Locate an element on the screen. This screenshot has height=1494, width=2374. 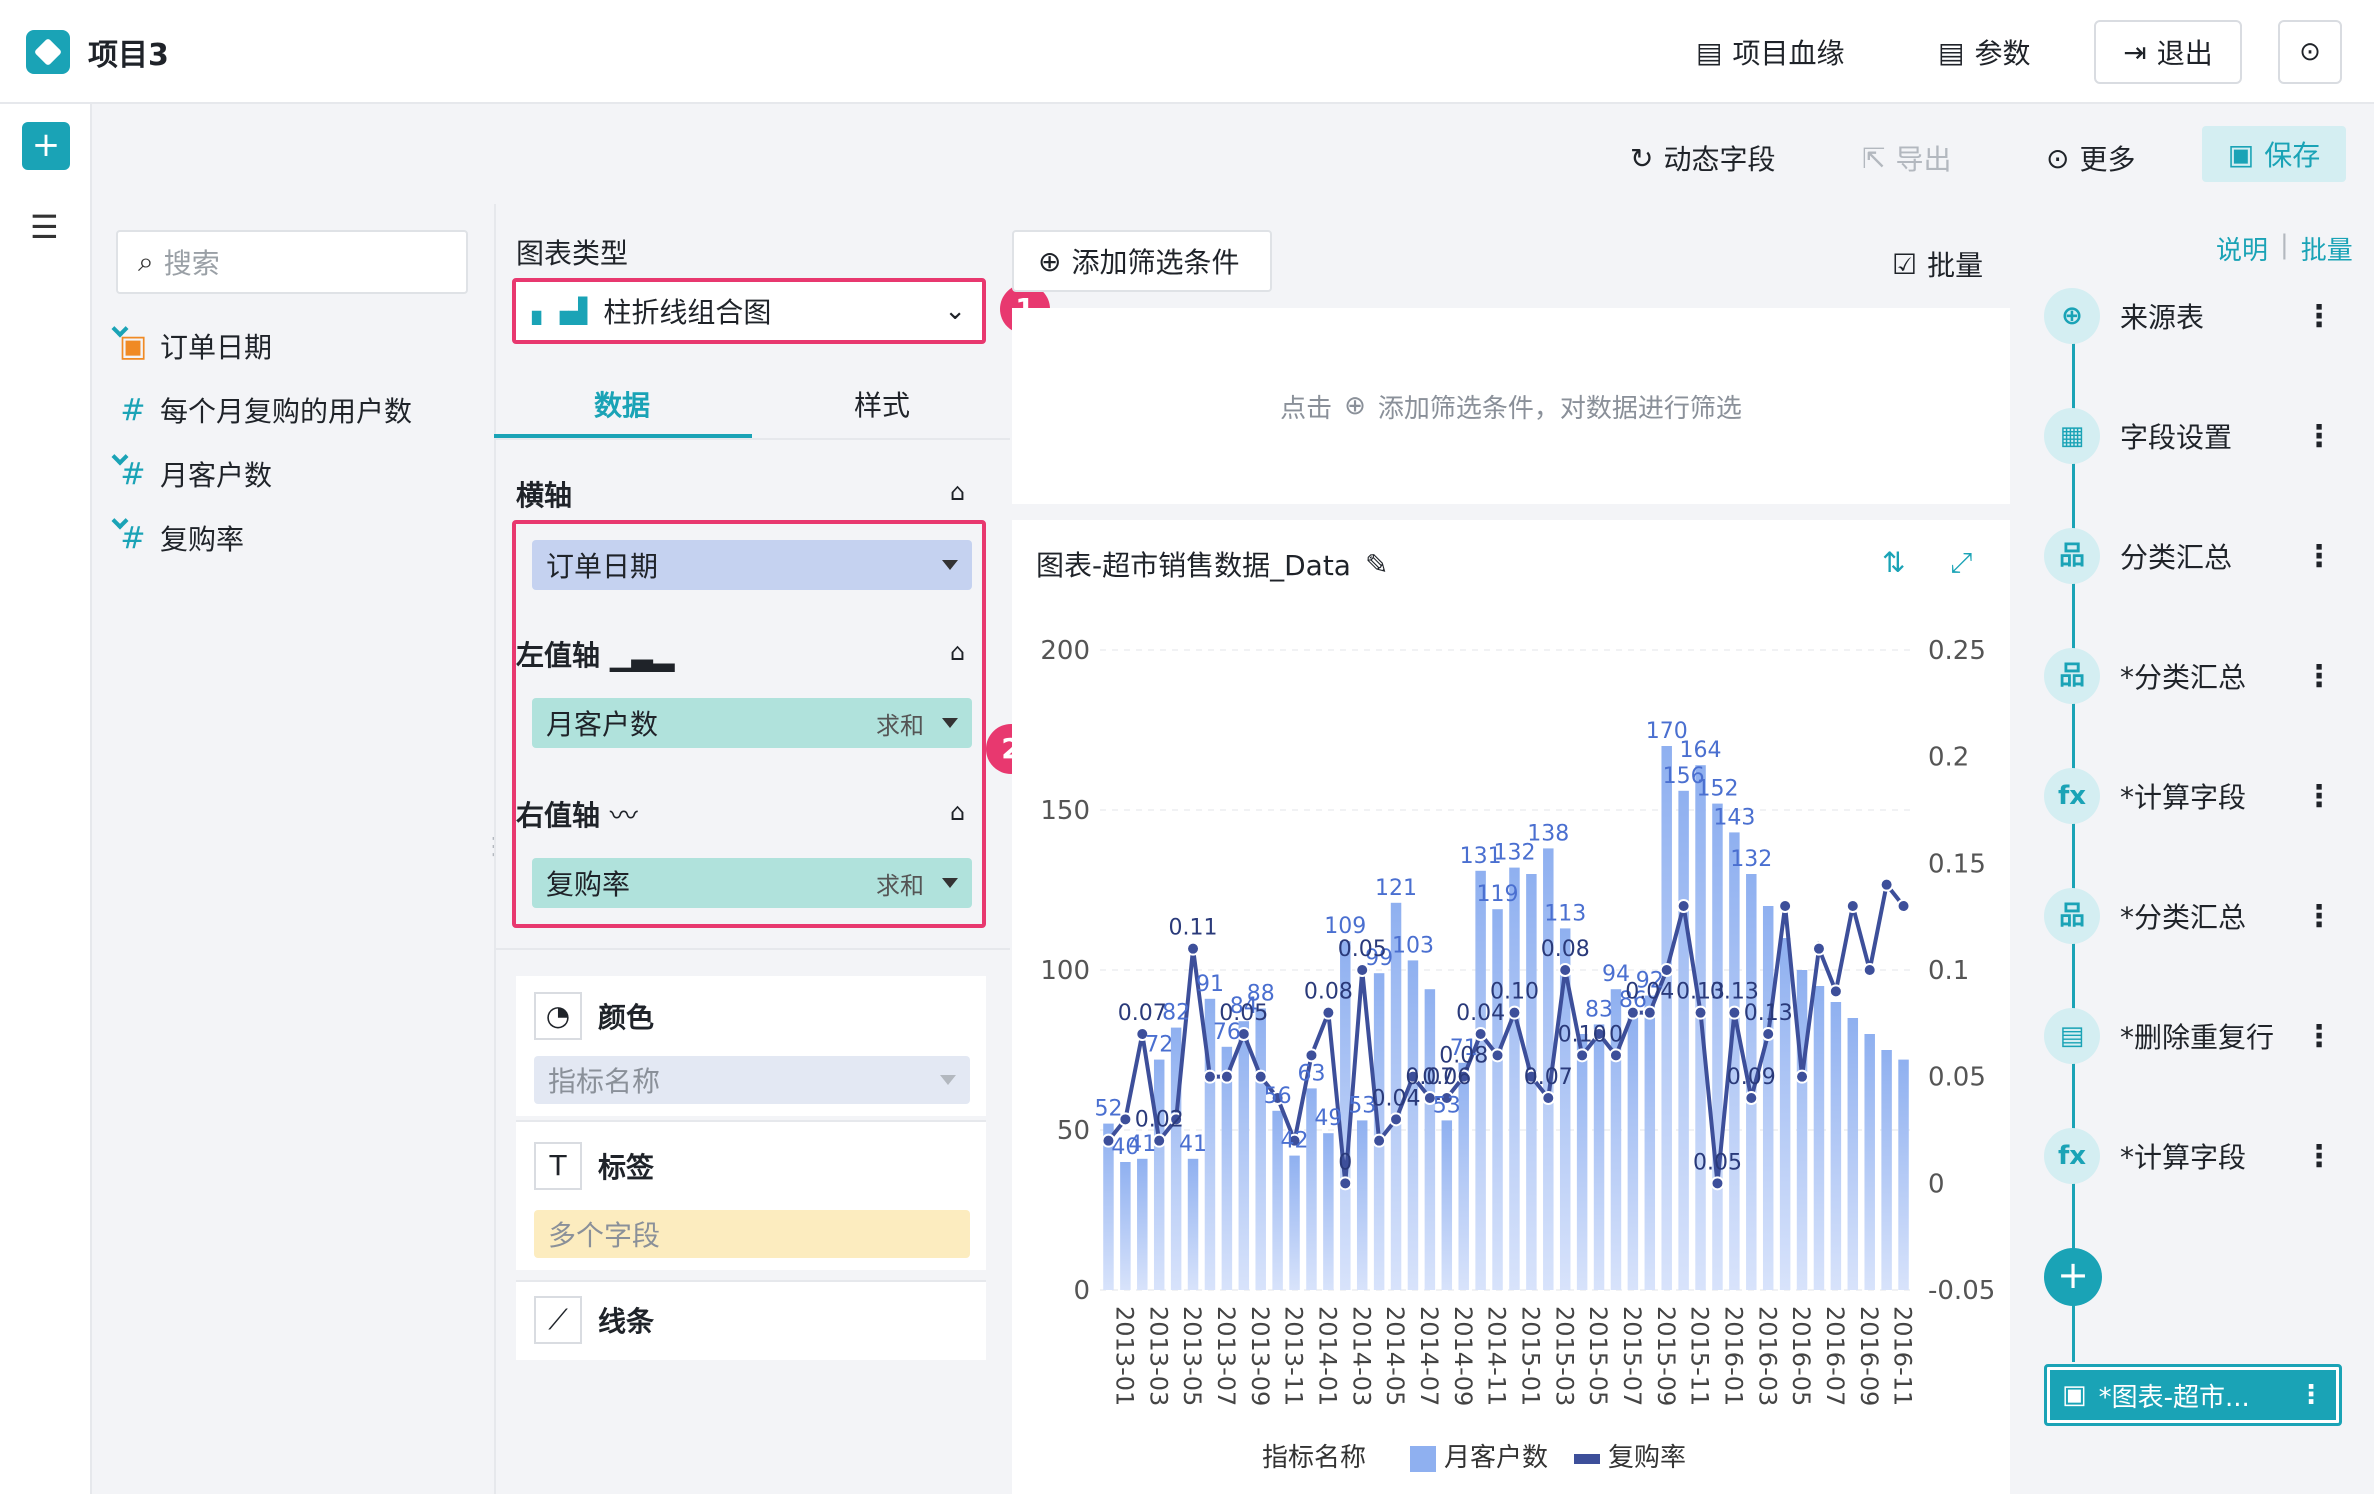
flow-header: 说明 | 批量 is located at coordinates (2284, 248).